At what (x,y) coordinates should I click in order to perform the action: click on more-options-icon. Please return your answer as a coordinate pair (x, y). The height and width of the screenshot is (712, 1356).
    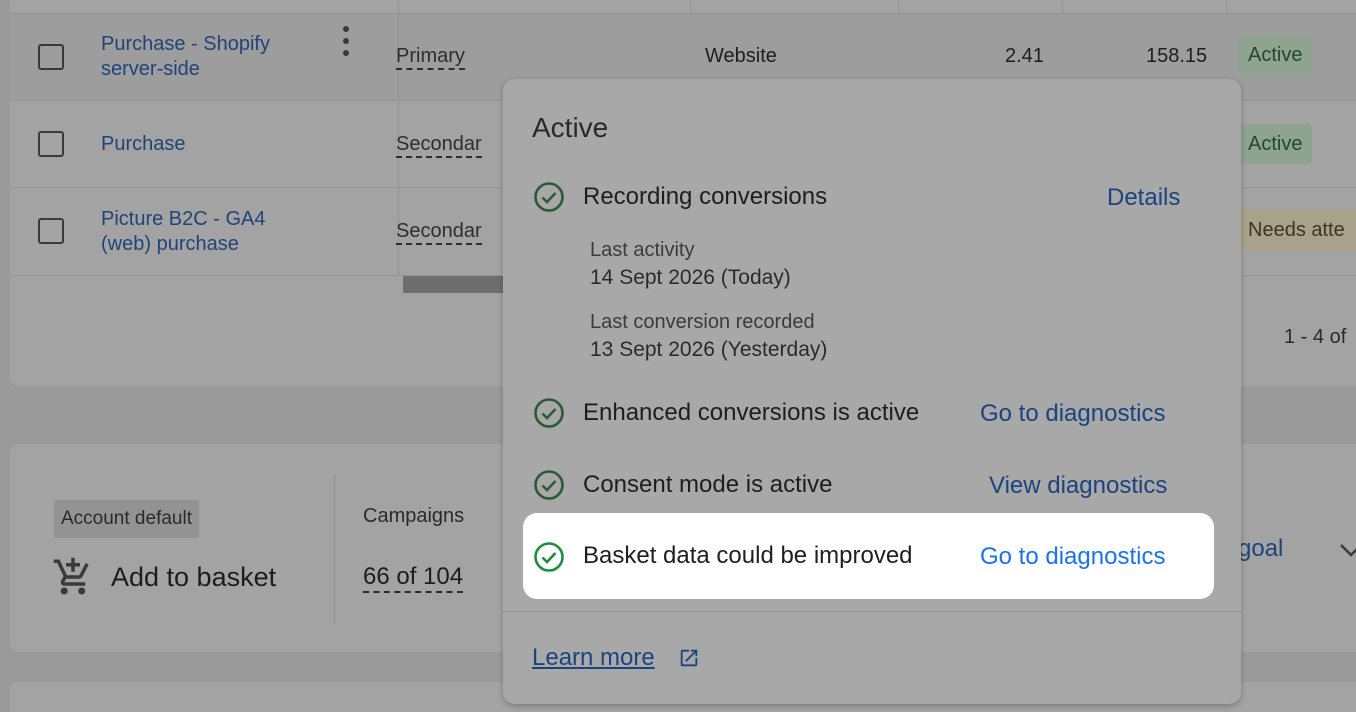
    Looking at the image, I should click on (346, 42).